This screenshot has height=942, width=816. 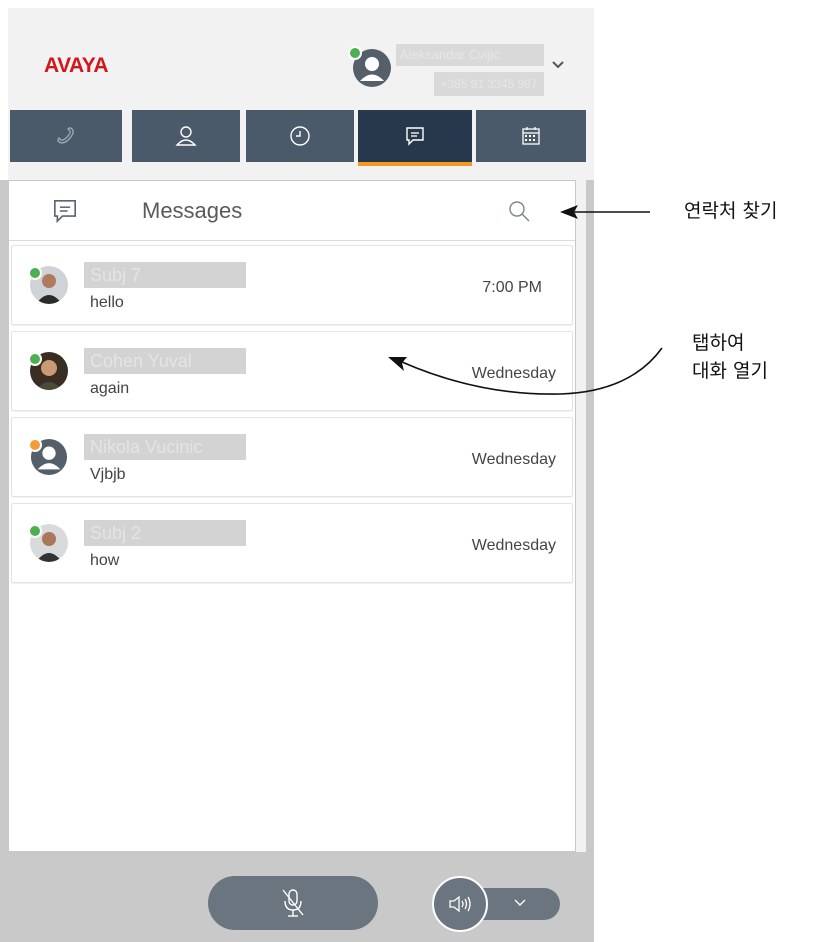 I want to click on tab-messages, so click(x=415, y=138).